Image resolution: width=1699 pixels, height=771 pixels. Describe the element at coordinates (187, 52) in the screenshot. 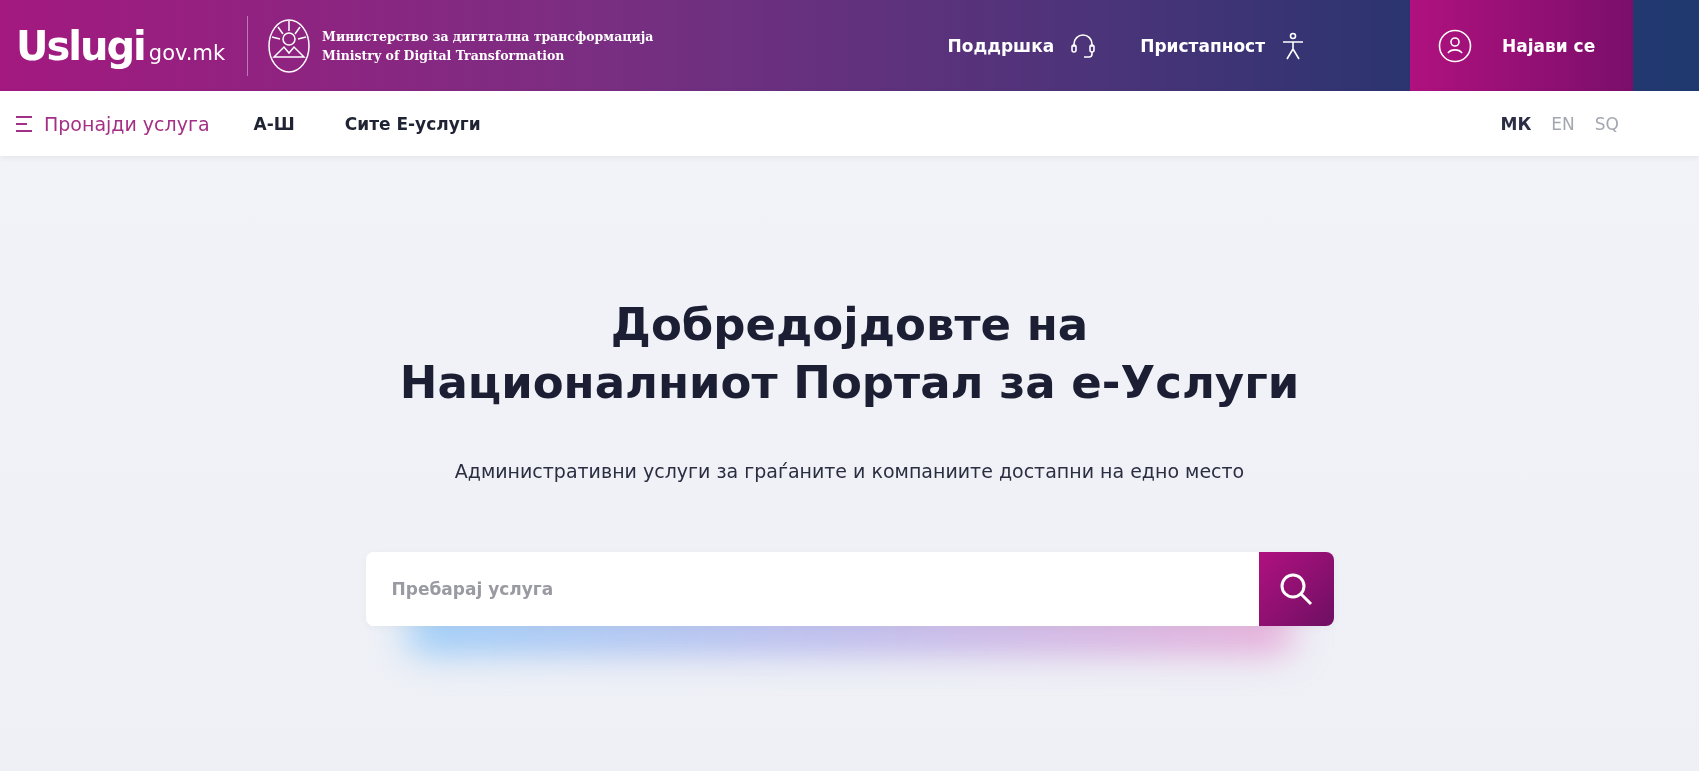

I see `logo-domain: gov.mk` at that location.